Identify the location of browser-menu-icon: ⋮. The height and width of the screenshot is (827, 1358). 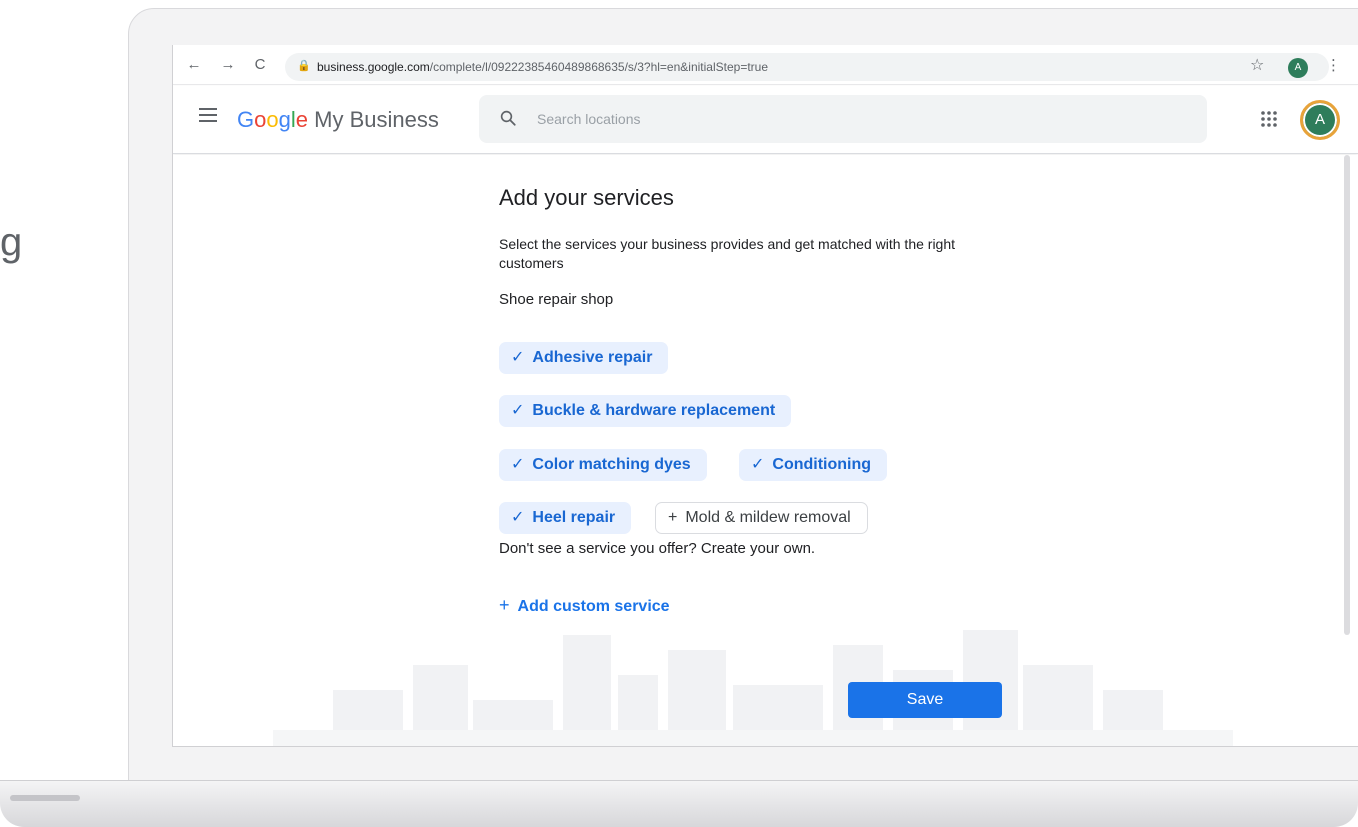
(1333, 65).